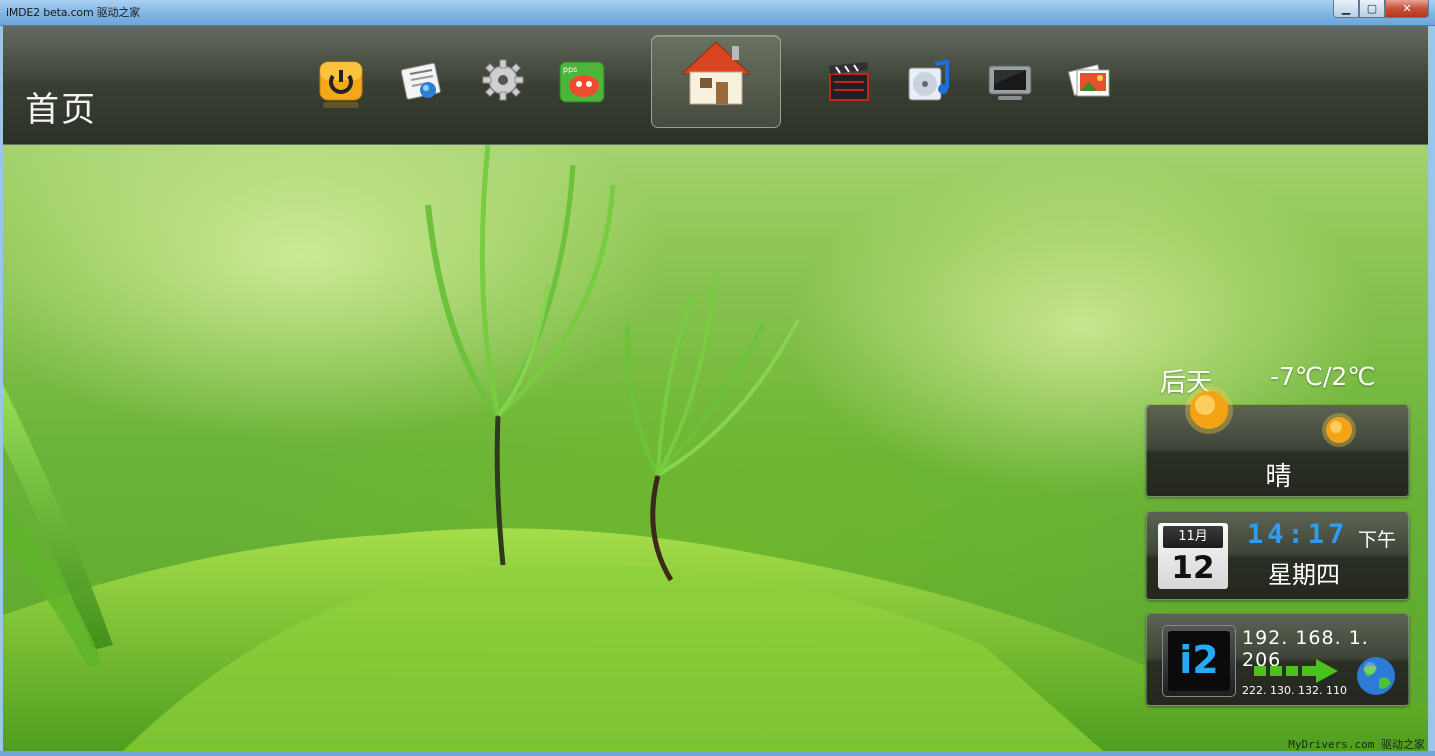 The width and height of the screenshot is (1435, 756). Describe the element at coordinates (422, 84) in the screenshot. I see `news-icon` at that location.